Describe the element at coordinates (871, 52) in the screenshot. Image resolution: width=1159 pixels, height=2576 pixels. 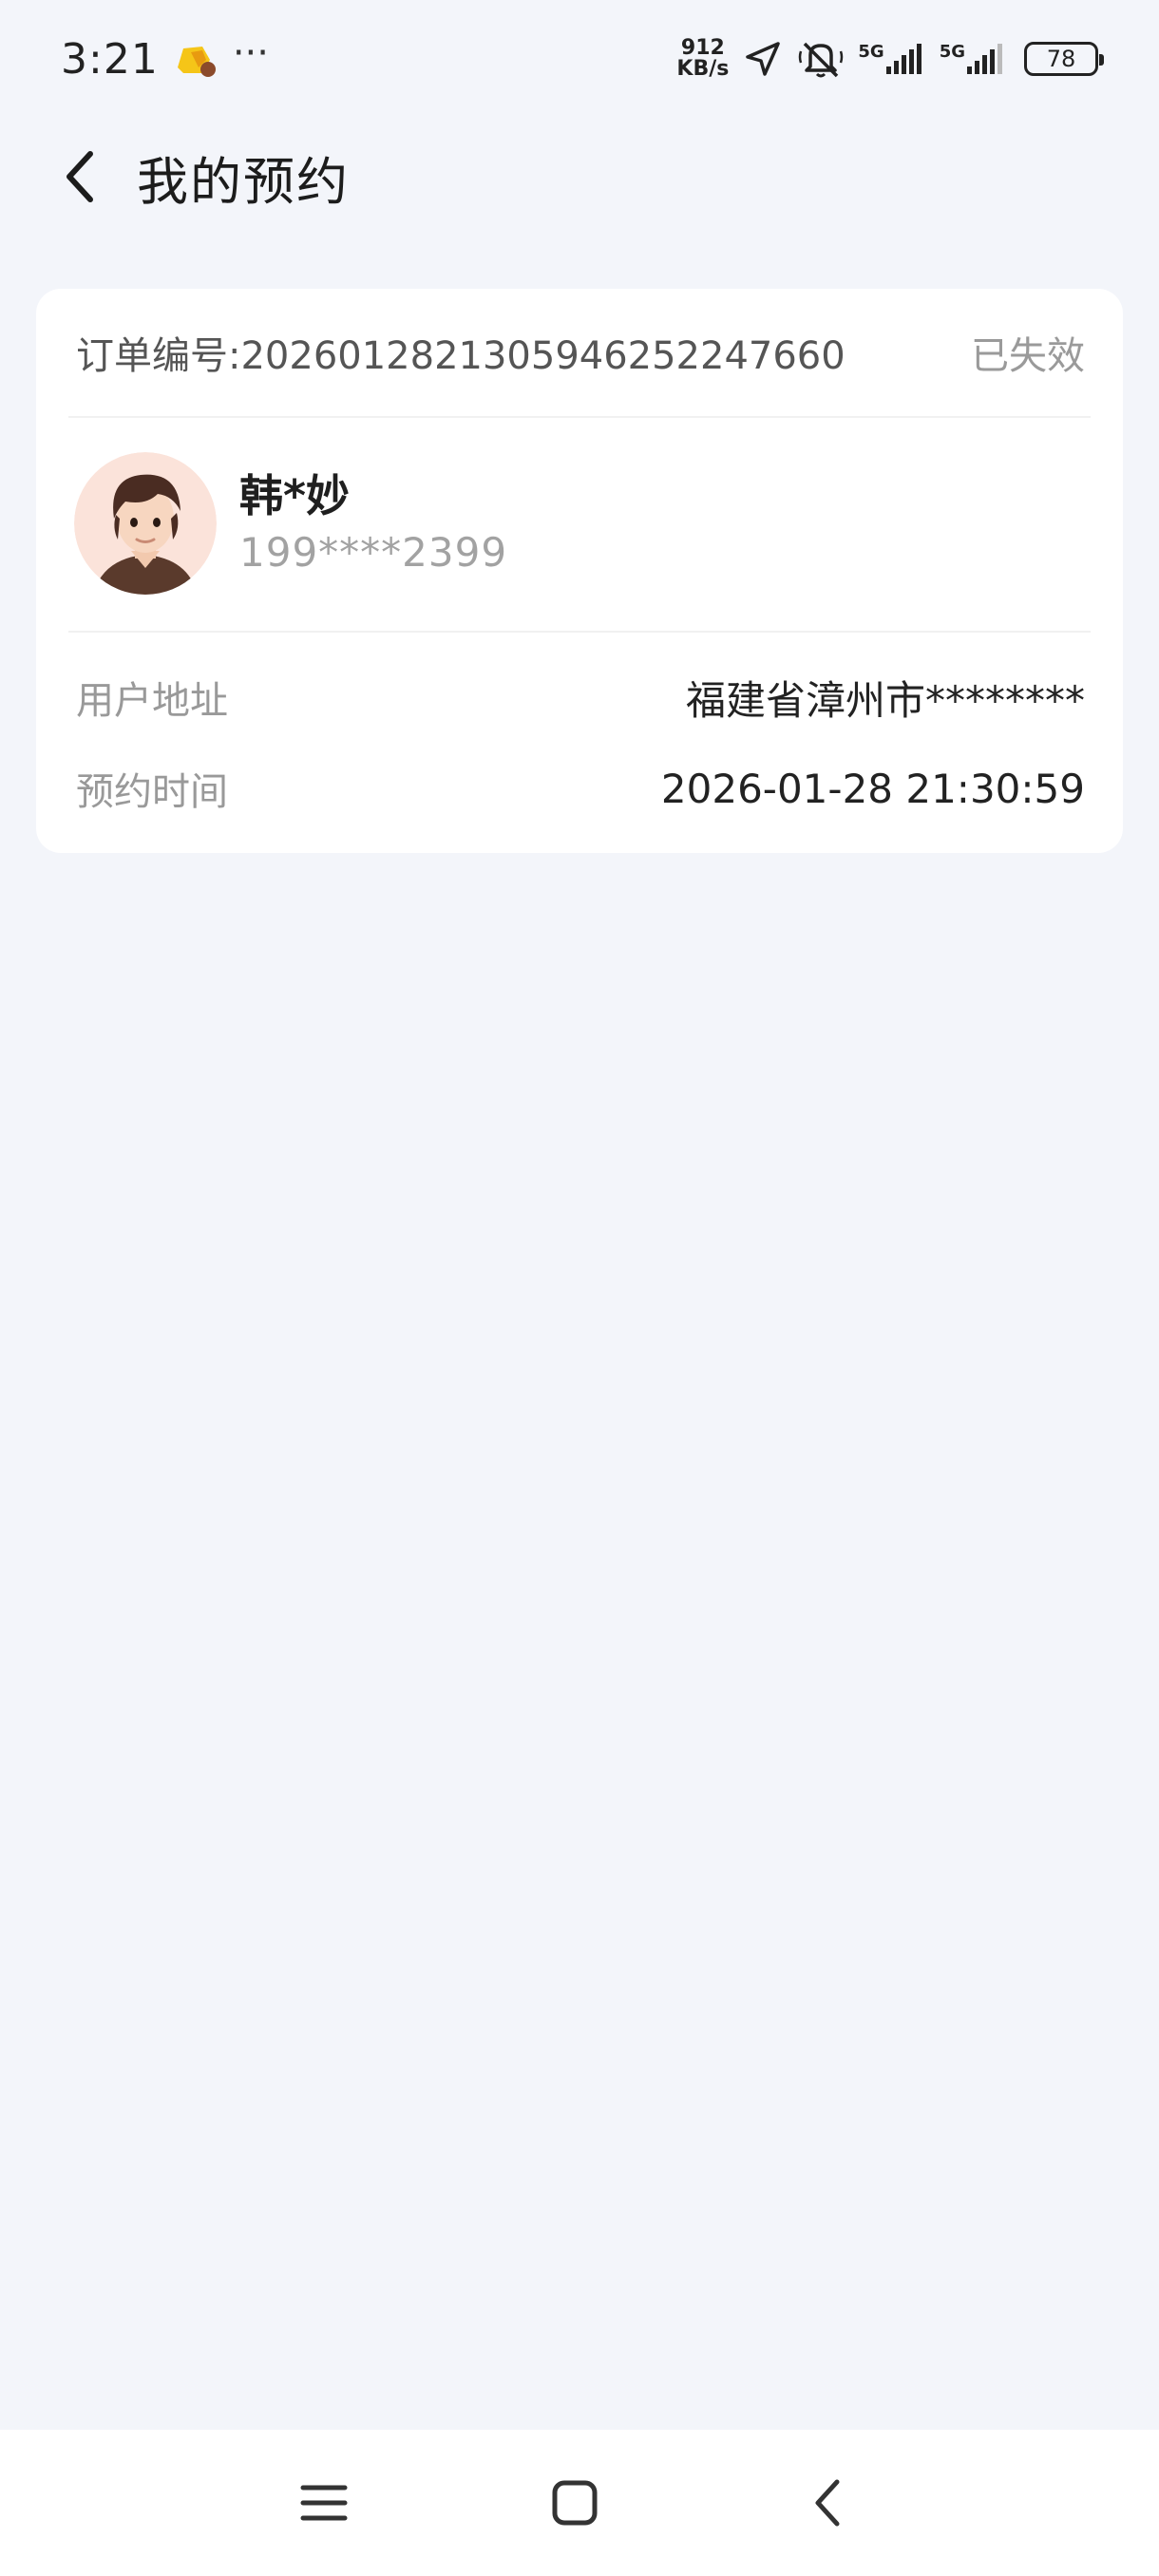
I see `signal-sim1-label: 5G` at that location.